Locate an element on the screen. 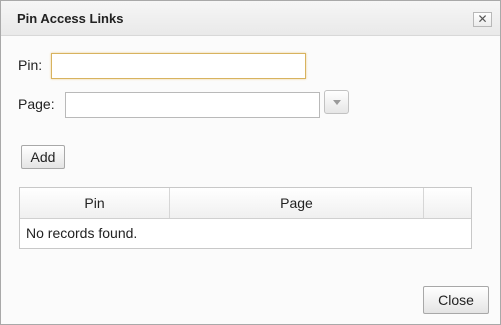 The image size is (501, 325). dialog-title: Pin Access Links is located at coordinates (70, 18).